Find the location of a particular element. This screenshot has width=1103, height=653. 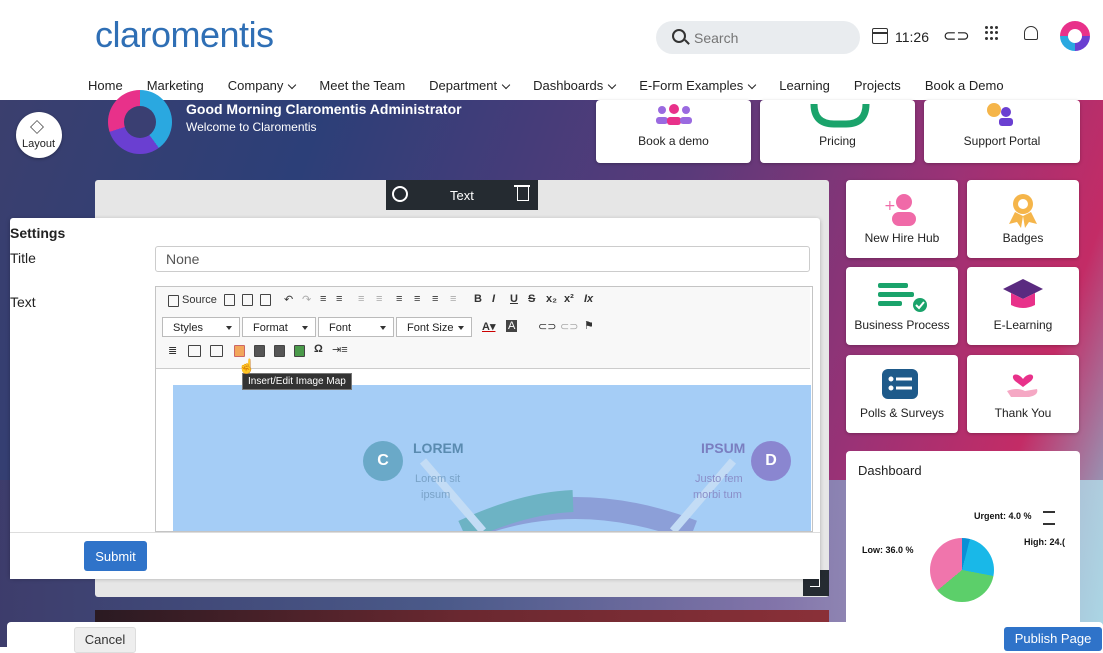

font-dropdown: Font is located at coordinates (356, 327).